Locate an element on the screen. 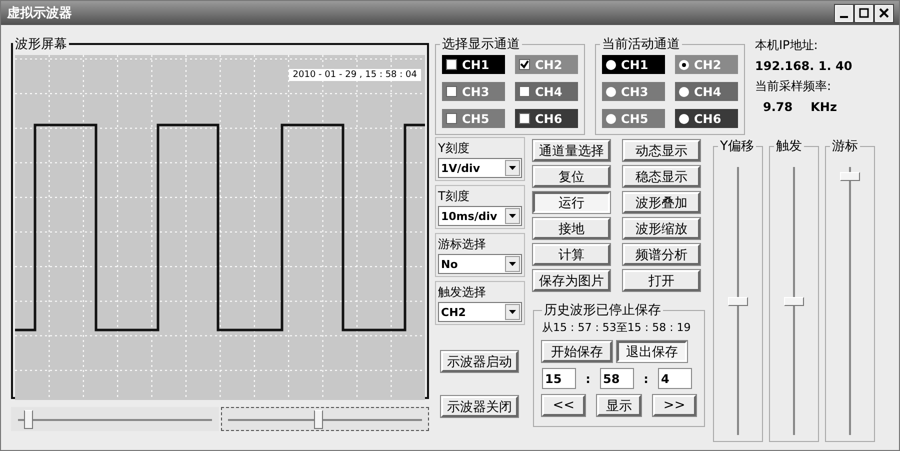 The height and width of the screenshot is (451, 900). command-button: 打开 is located at coordinates (661, 280).